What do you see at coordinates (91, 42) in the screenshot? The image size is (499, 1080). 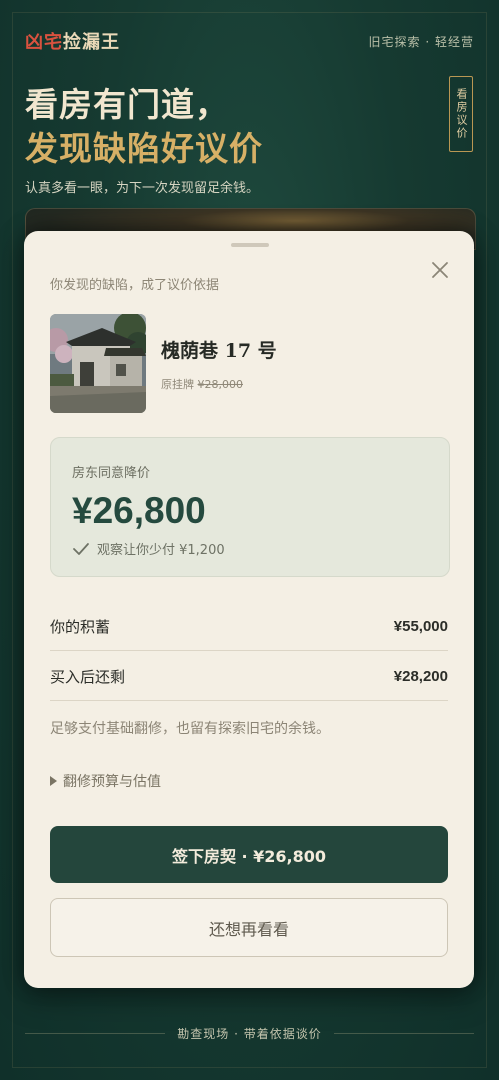 I see `brand-part-2: 捡漏王` at bounding box center [91, 42].